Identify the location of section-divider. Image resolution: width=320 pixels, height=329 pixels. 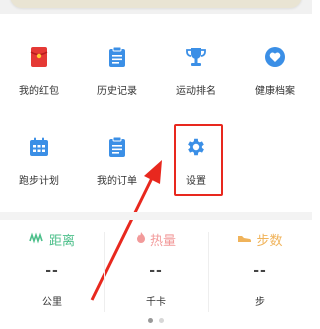
(156, 216).